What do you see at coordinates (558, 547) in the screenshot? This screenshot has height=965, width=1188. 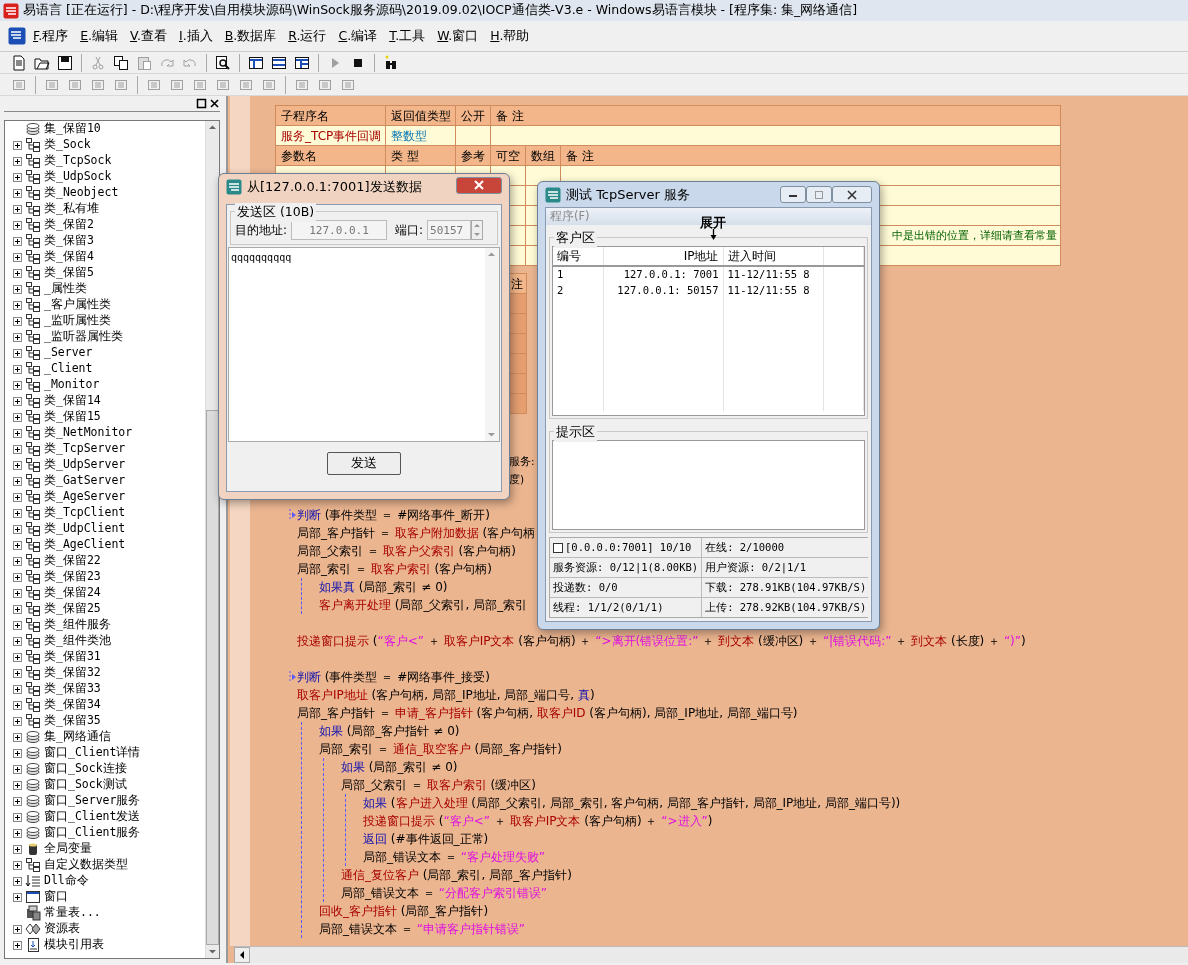 I see `checkbox` at bounding box center [558, 547].